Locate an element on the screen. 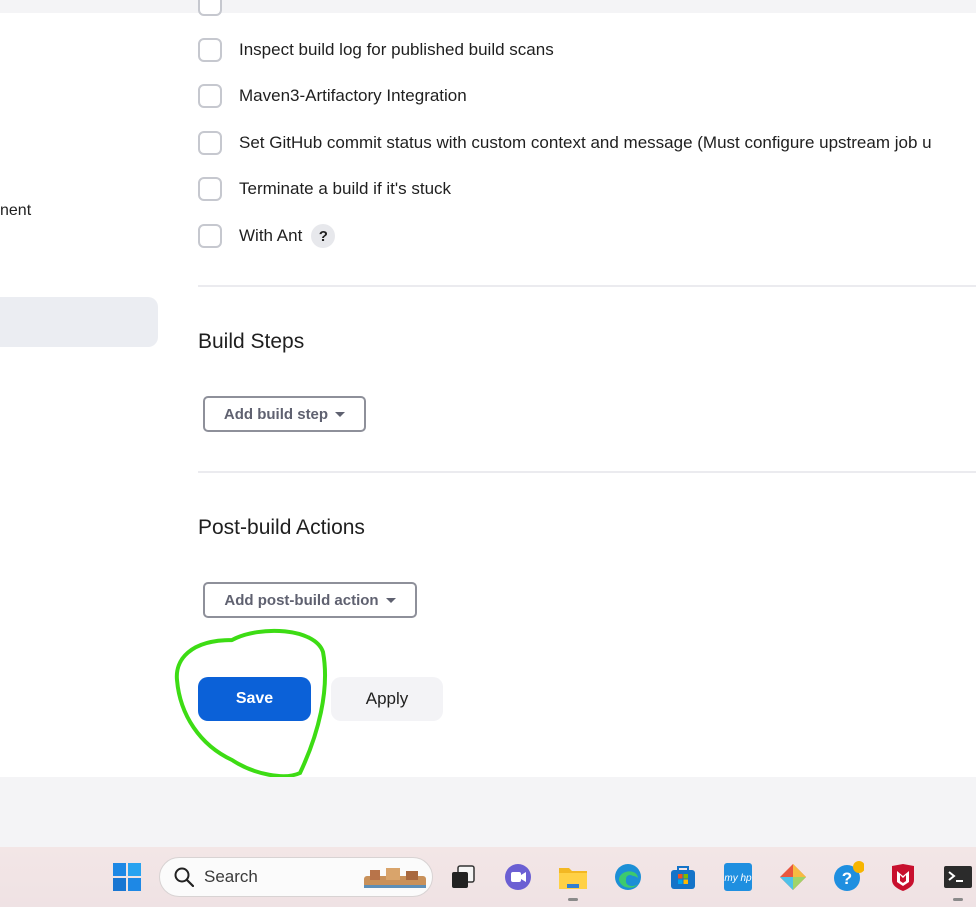 The image size is (976, 907). taskbar: Search my hp ? is located at coordinates (488, 877).